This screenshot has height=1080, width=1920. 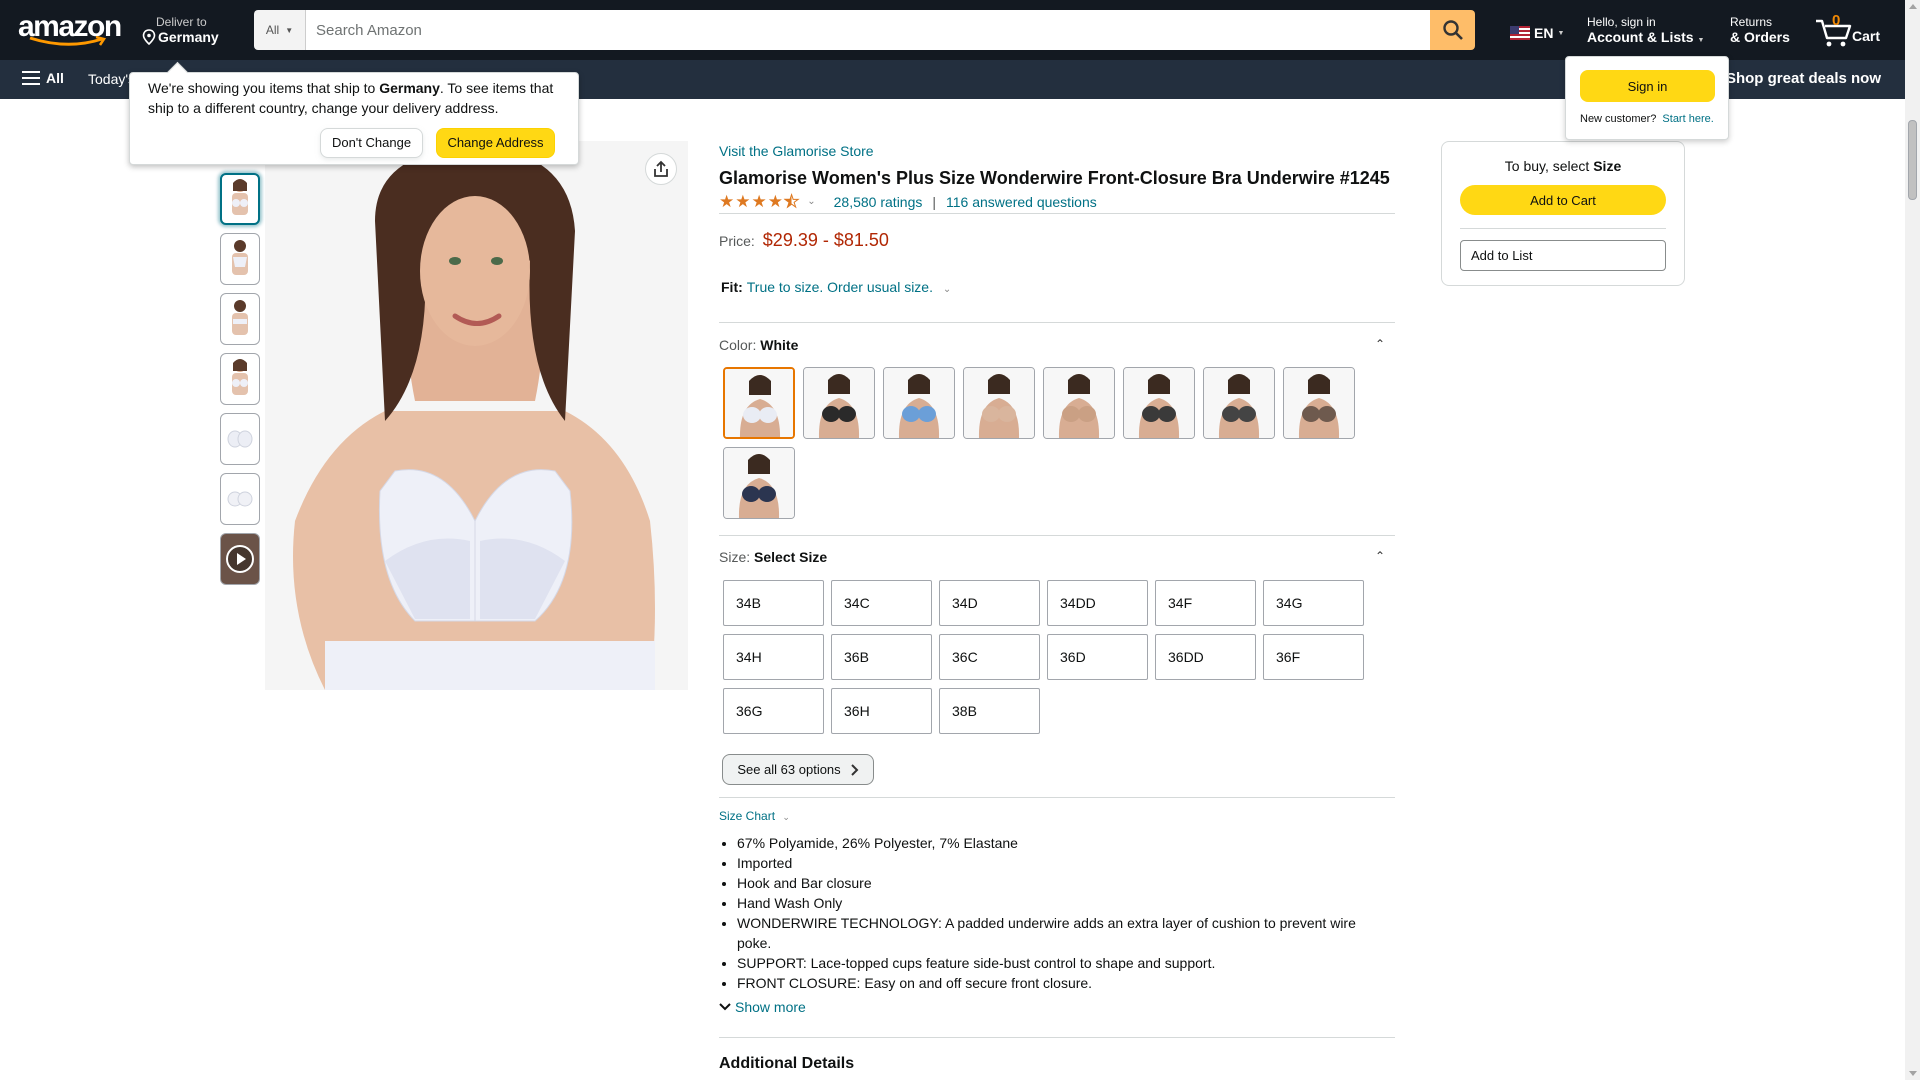 What do you see at coordinates (1645, 30) in the screenshot?
I see `account-lists: Hello, sign in Account & Lists ▼` at bounding box center [1645, 30].